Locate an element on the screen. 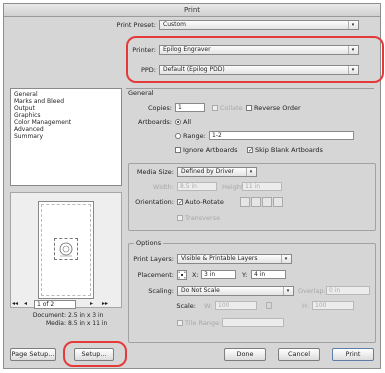 Image resolution: width=385 pixels, height=373 pixels. done-button: Done is located at coordinates (245, 354).